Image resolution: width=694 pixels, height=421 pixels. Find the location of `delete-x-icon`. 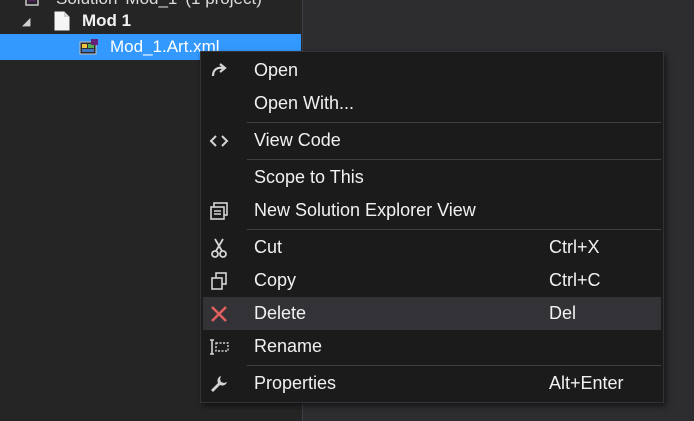

delete-x-icon is located at coordinates (219, 314).